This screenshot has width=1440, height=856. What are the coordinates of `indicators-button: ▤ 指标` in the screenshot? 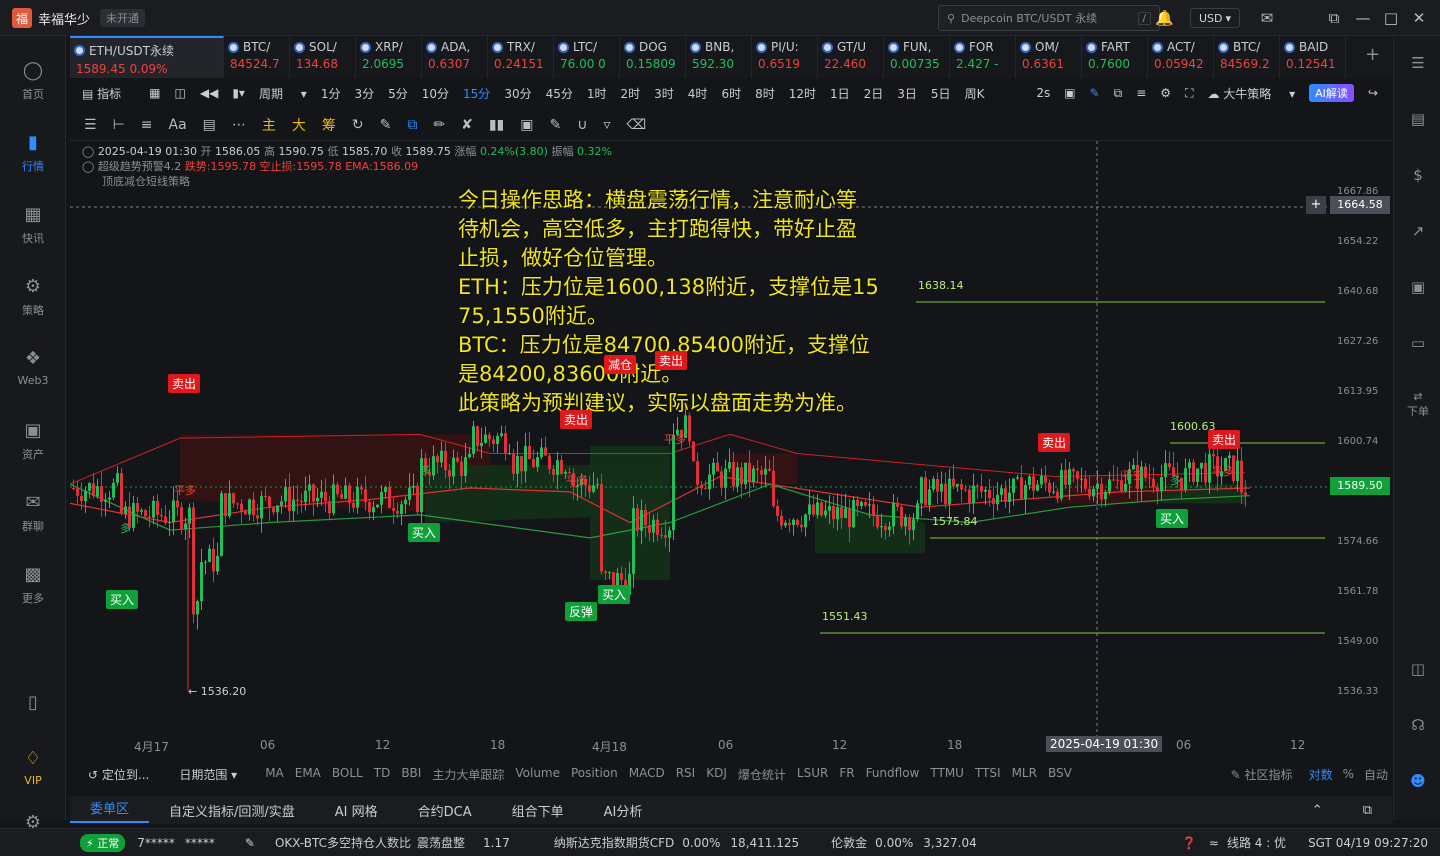 It's located at (108, 93).